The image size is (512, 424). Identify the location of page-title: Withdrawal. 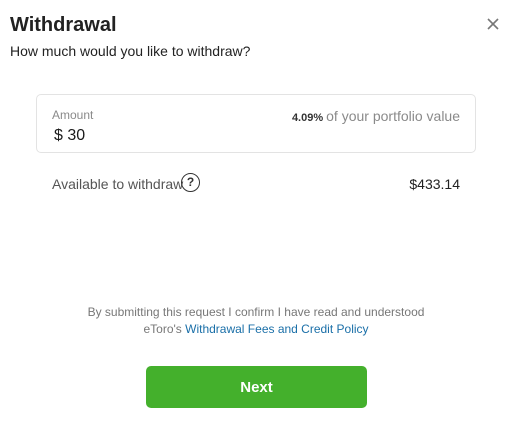
(63, 25).